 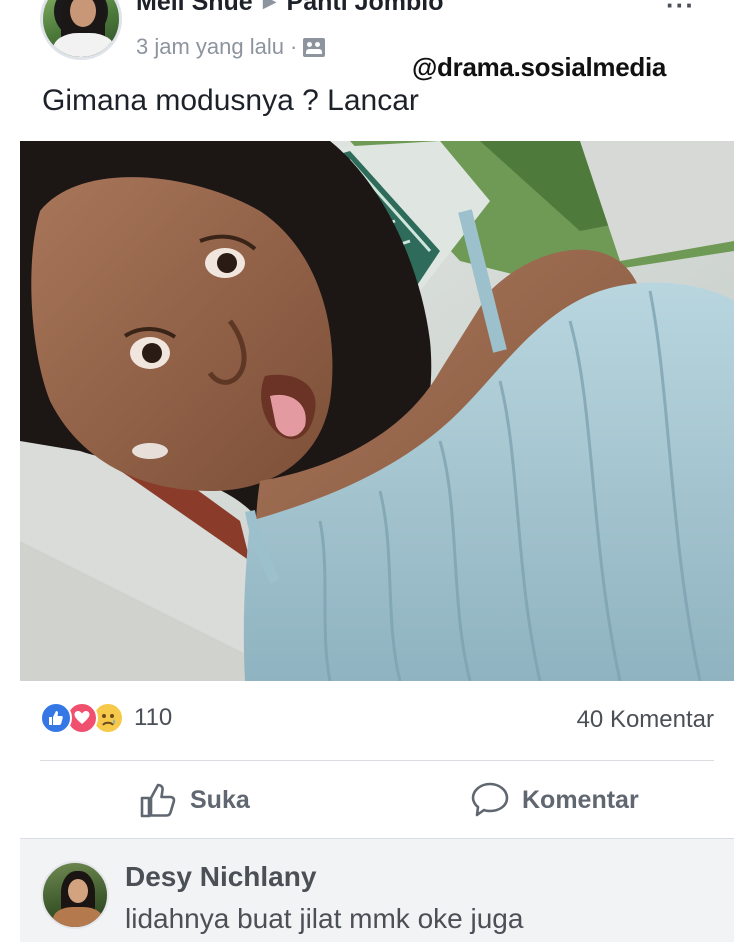 What do you see at coordinates (230, 100) in the screenshot?
I see `post-caption: Gimana modusnya ? Lancar` at bounding box center [230, 100].